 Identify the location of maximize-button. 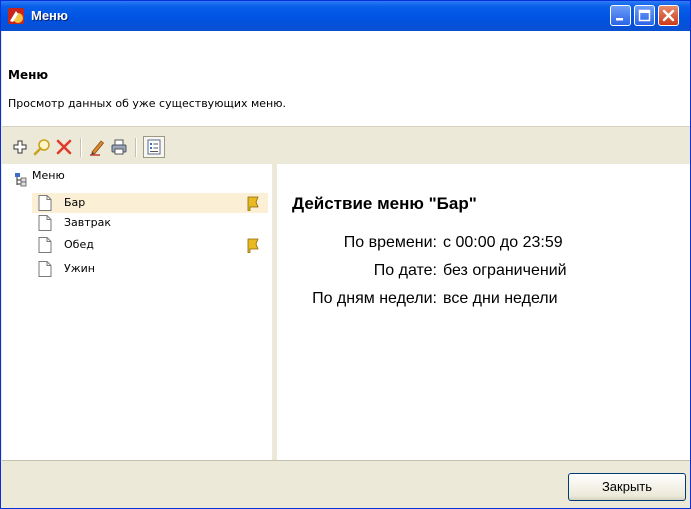
(644, 15).